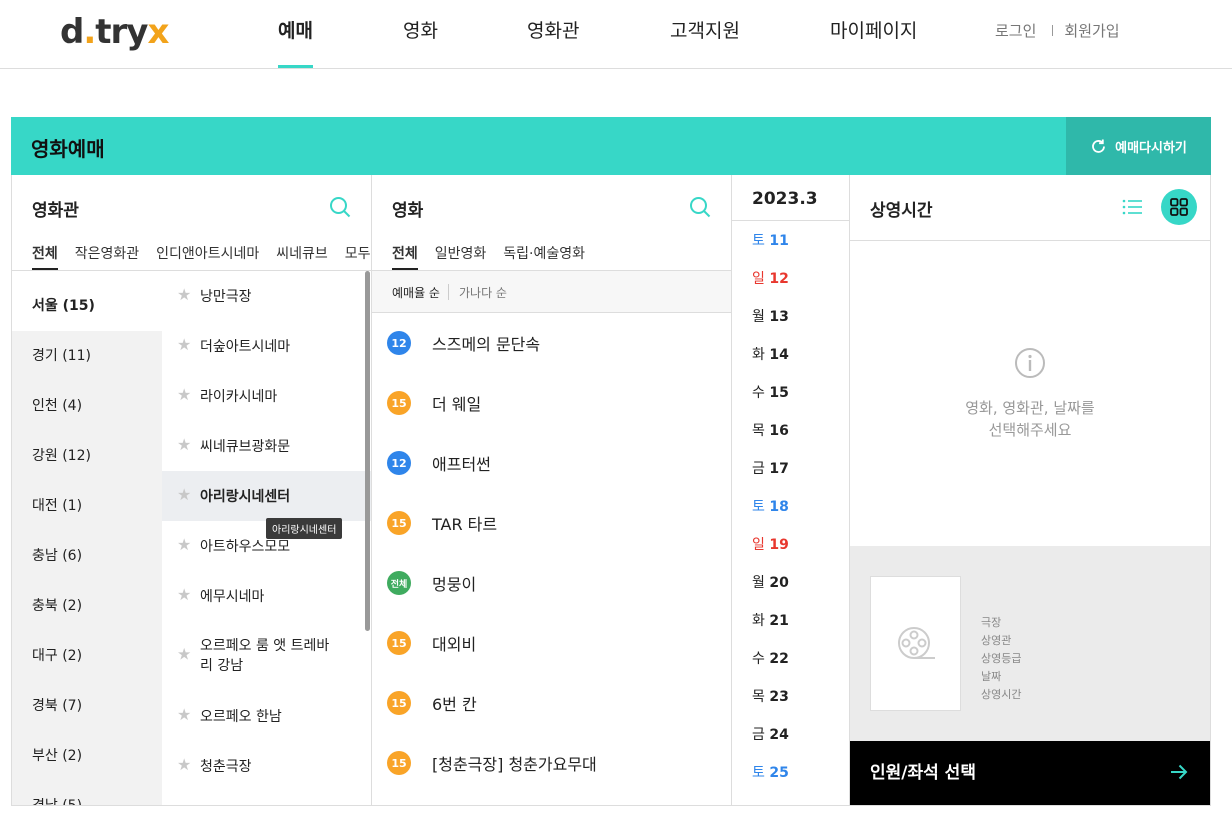 The height and width of the screenshot is (823, 1232). I want to click on movie-item: 12 애프터썬, so click(552, 463).